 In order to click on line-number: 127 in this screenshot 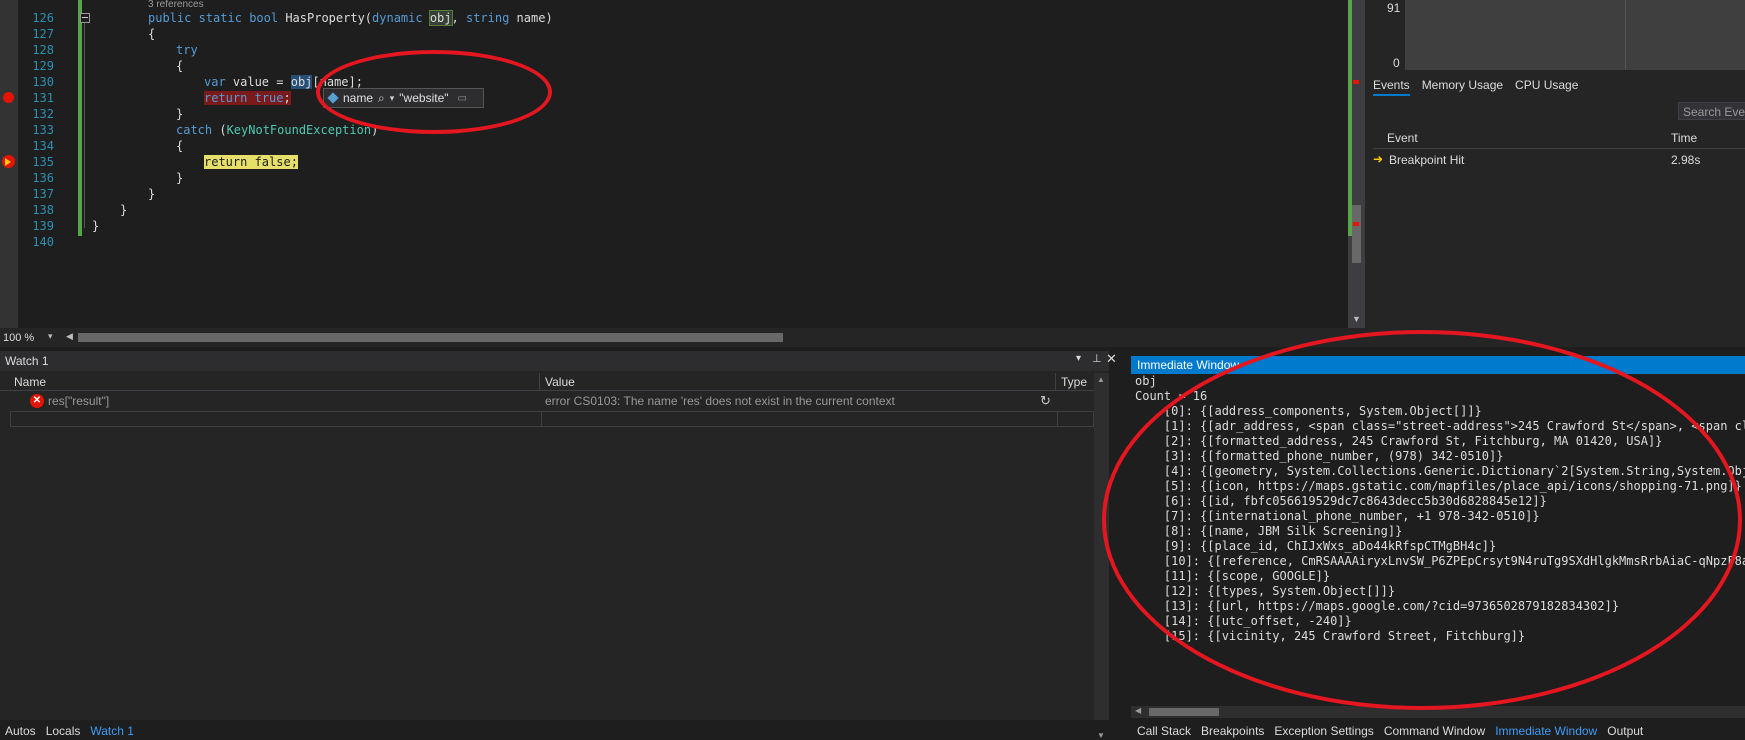, I will do `click(43, 34)`.